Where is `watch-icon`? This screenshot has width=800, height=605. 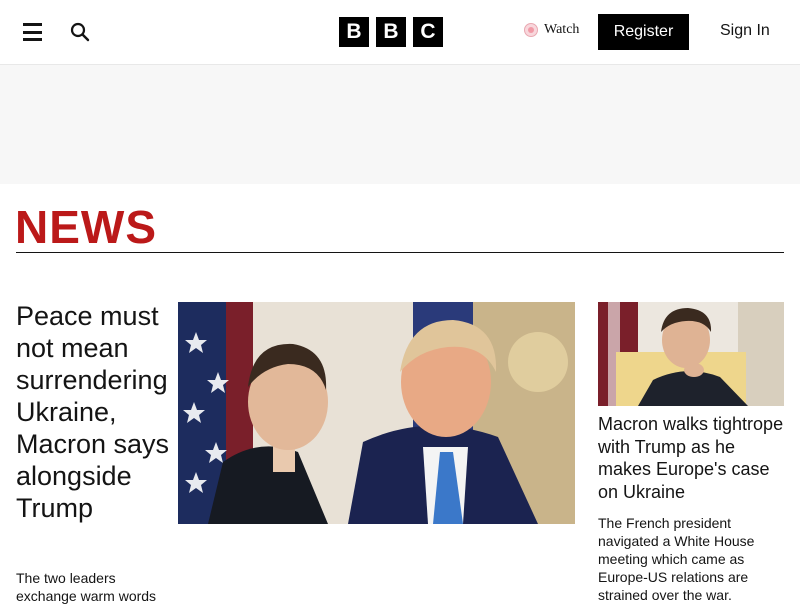 watch-icon is located at coordinates (531, 30).